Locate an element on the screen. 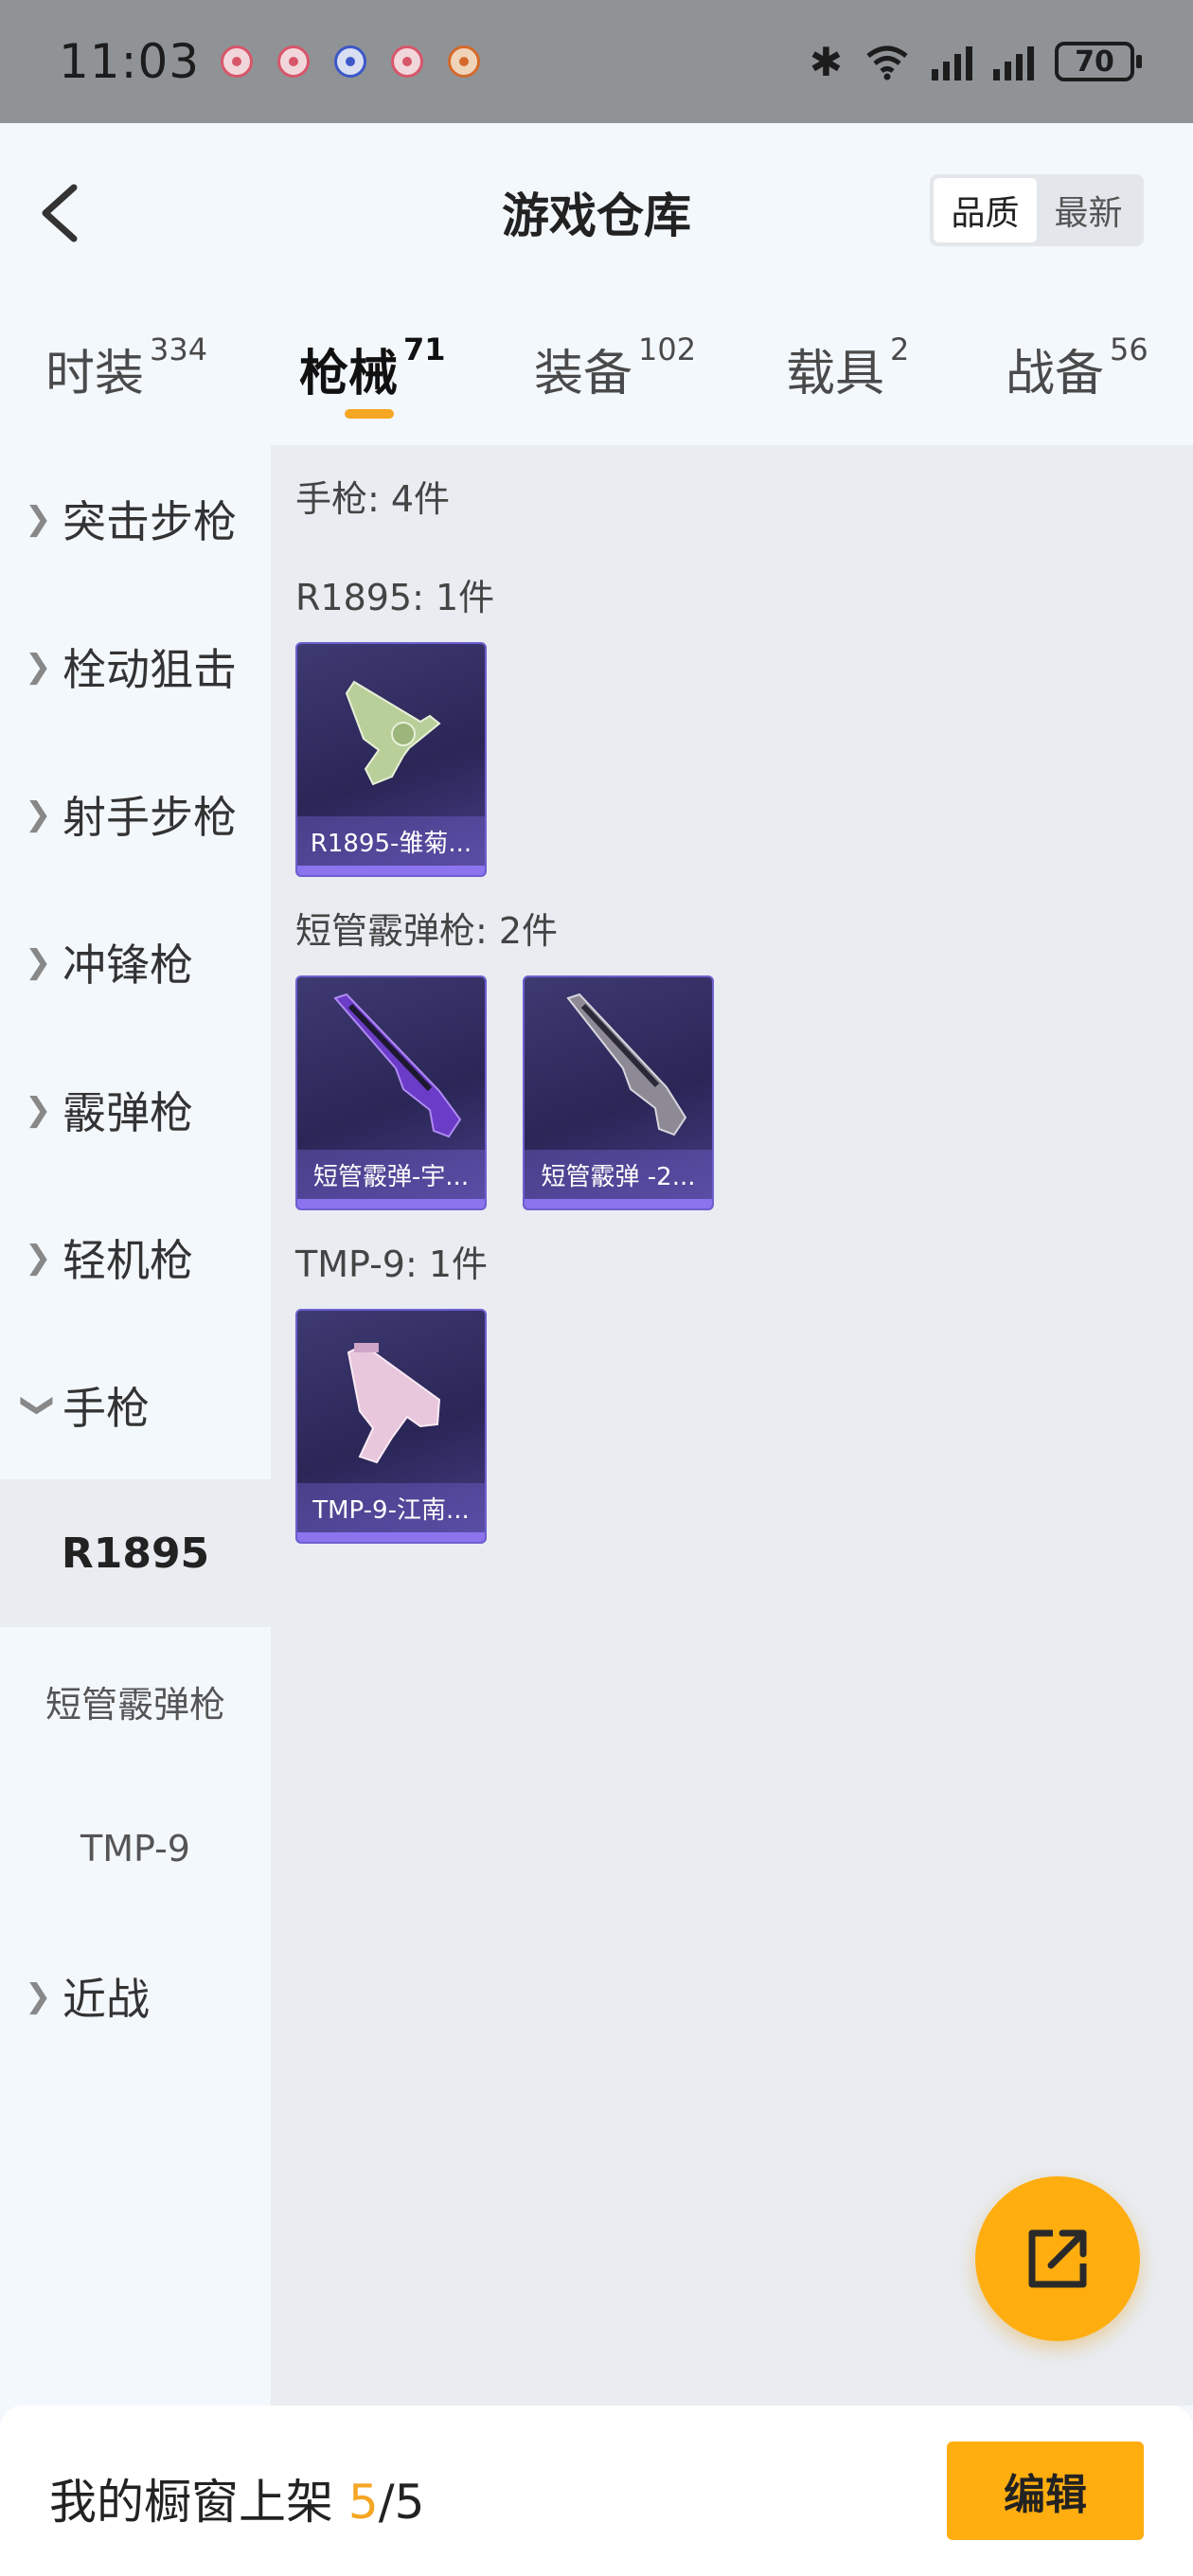 This screenshot has width=1193, height=2576. sidebar-subitem-tmp9: TMP-9 is located at coordinates (135, 1849).